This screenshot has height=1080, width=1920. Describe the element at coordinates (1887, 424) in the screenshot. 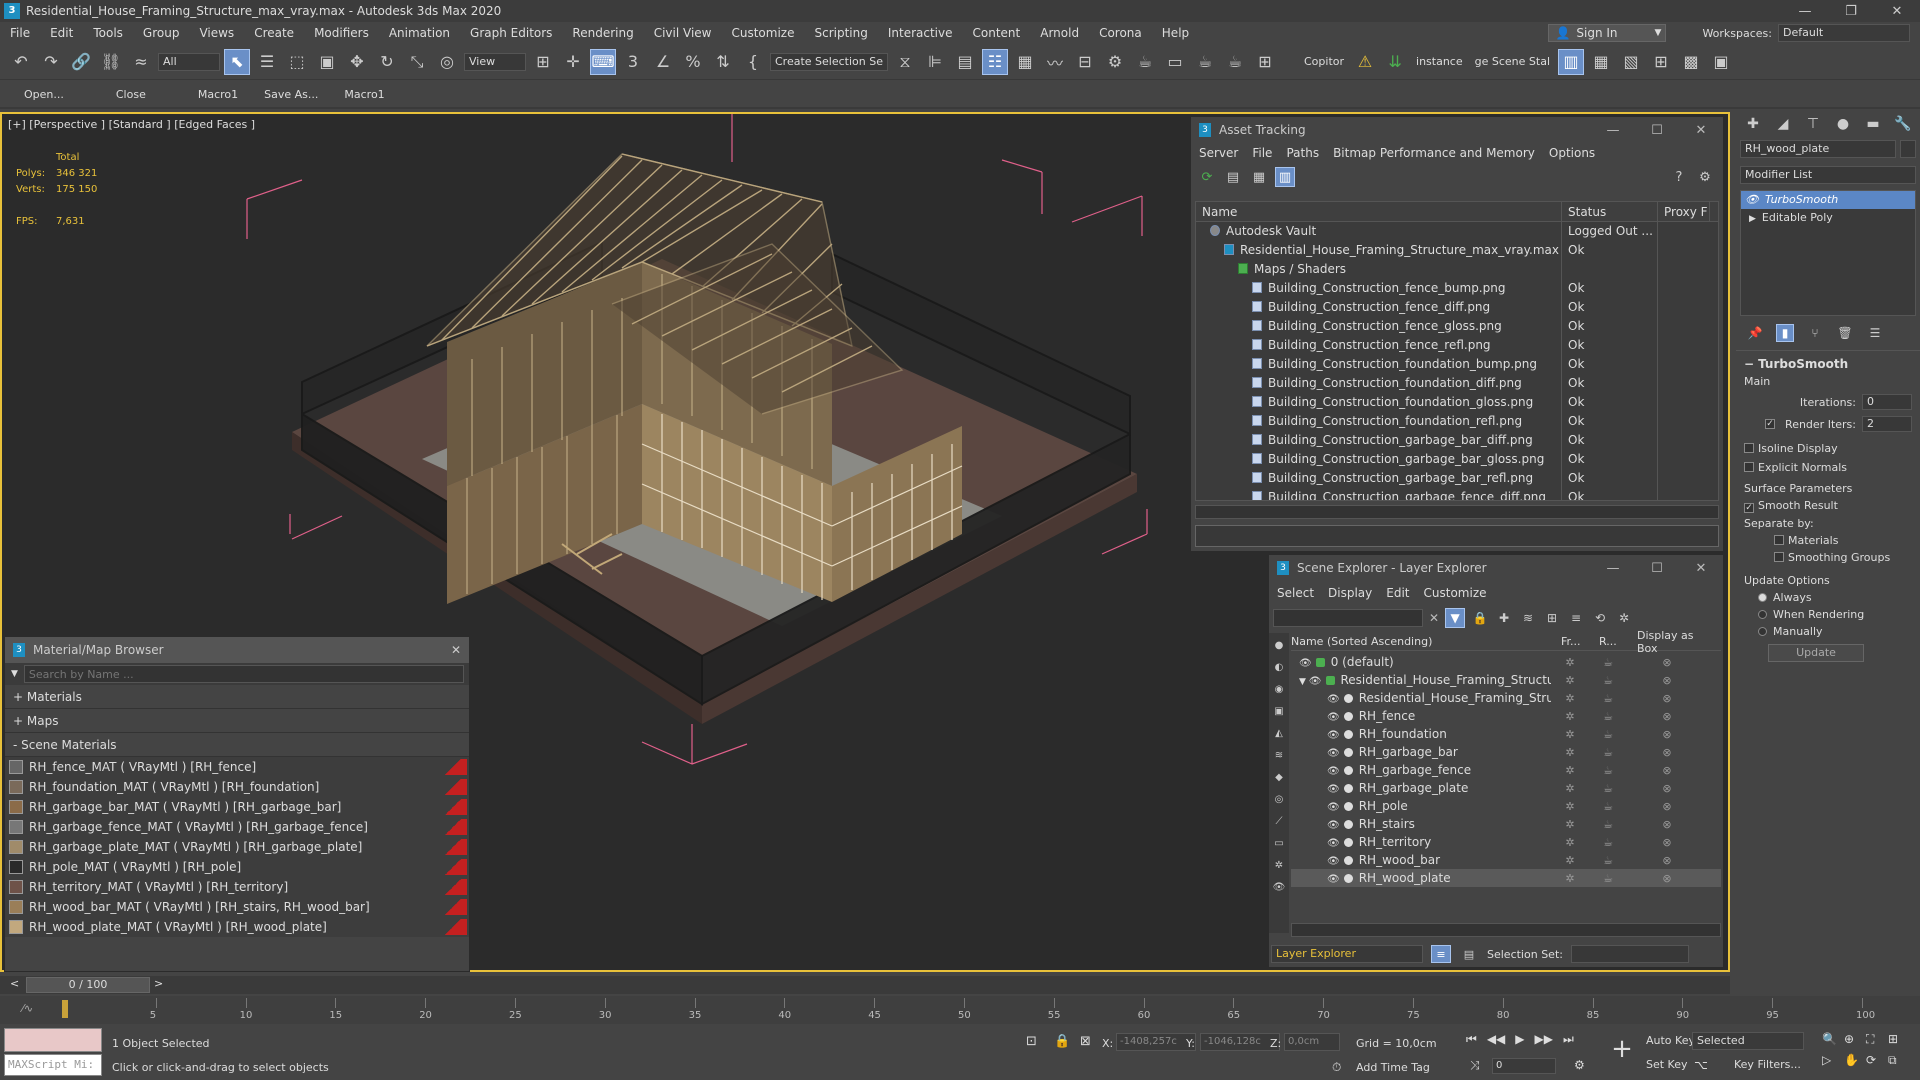

I see `render-iters-spinner: 2` at that location.